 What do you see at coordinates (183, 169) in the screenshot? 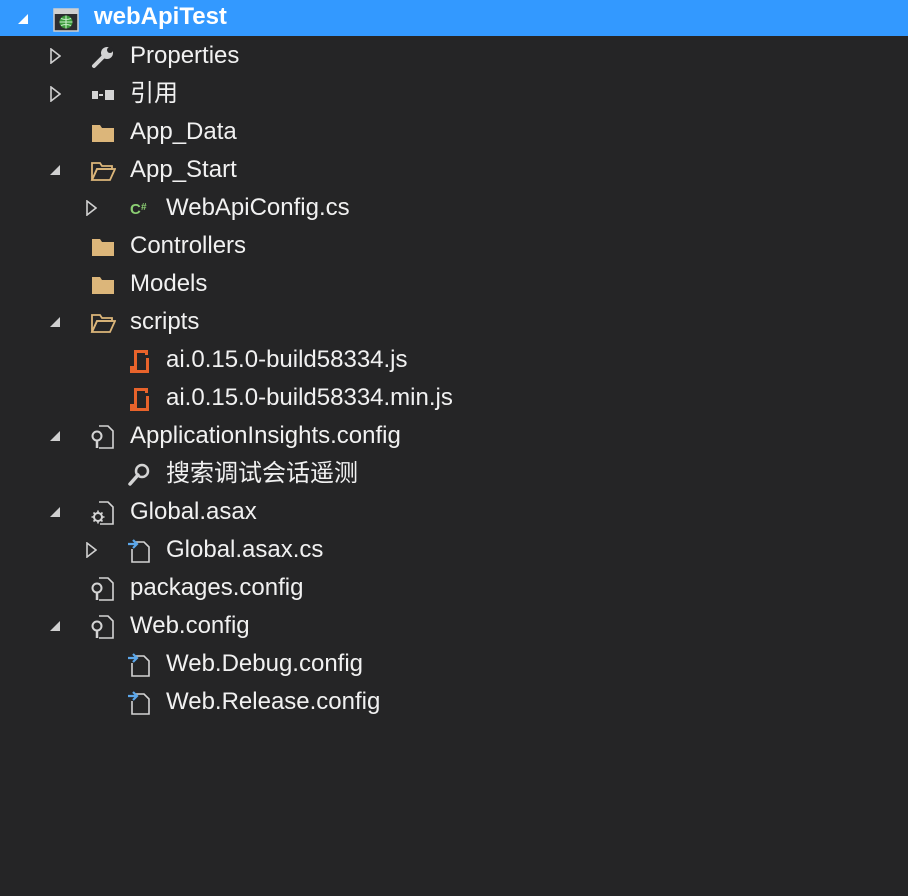
I see `tree-item-label: App_Start` at bounding box center [183, 169].